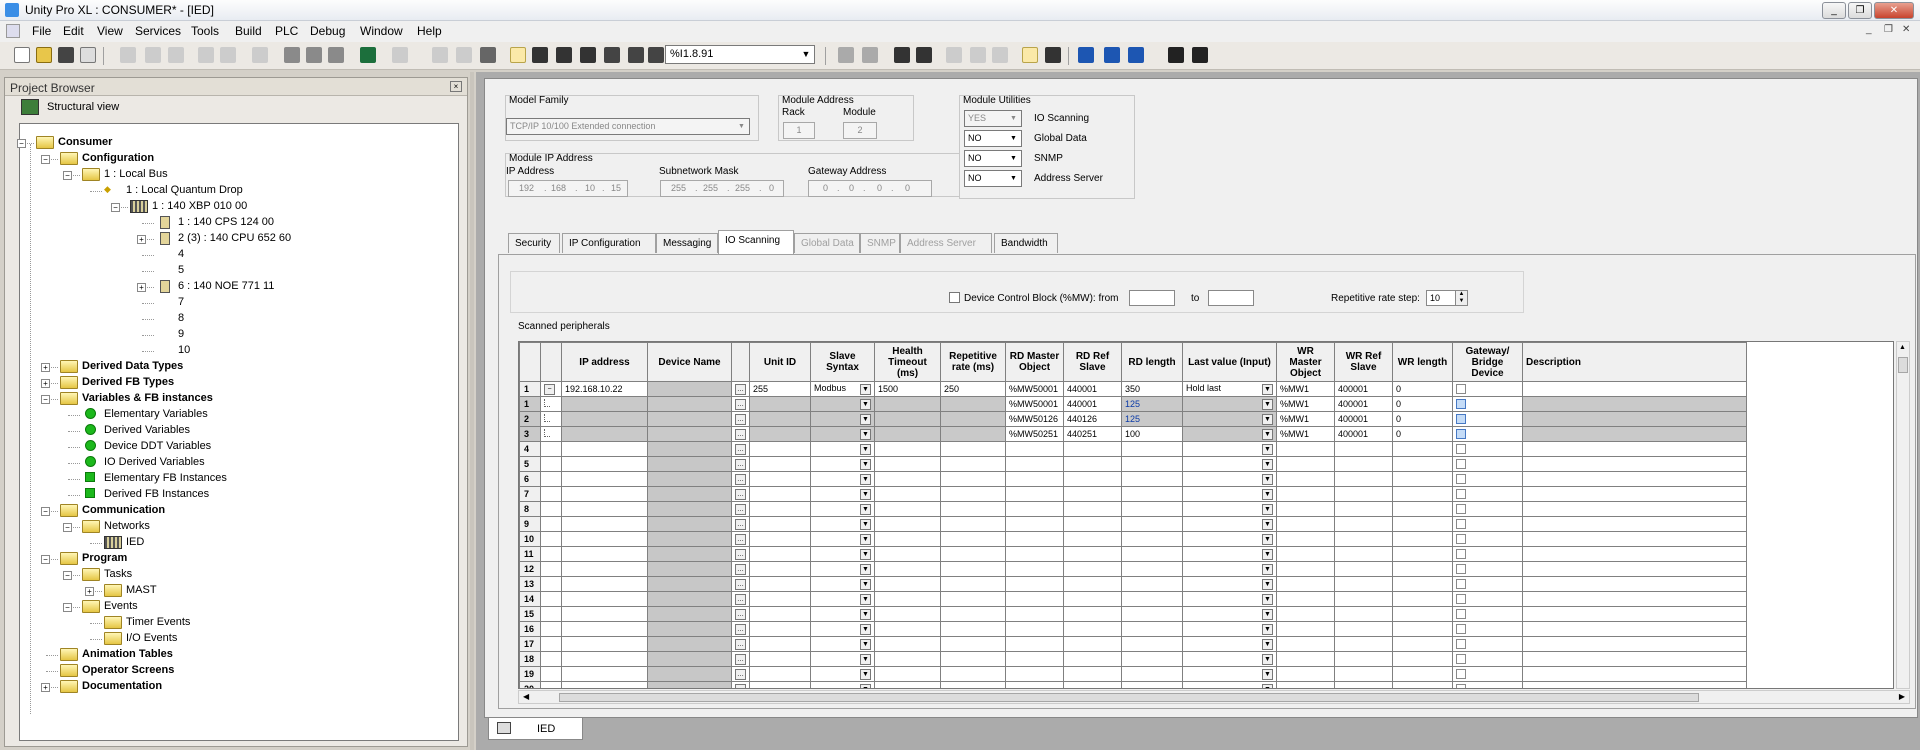  Describe the element at coordinates (1133, 539) in the screenshot. I see `table-row: 10 … ▼ ▼` at that location.